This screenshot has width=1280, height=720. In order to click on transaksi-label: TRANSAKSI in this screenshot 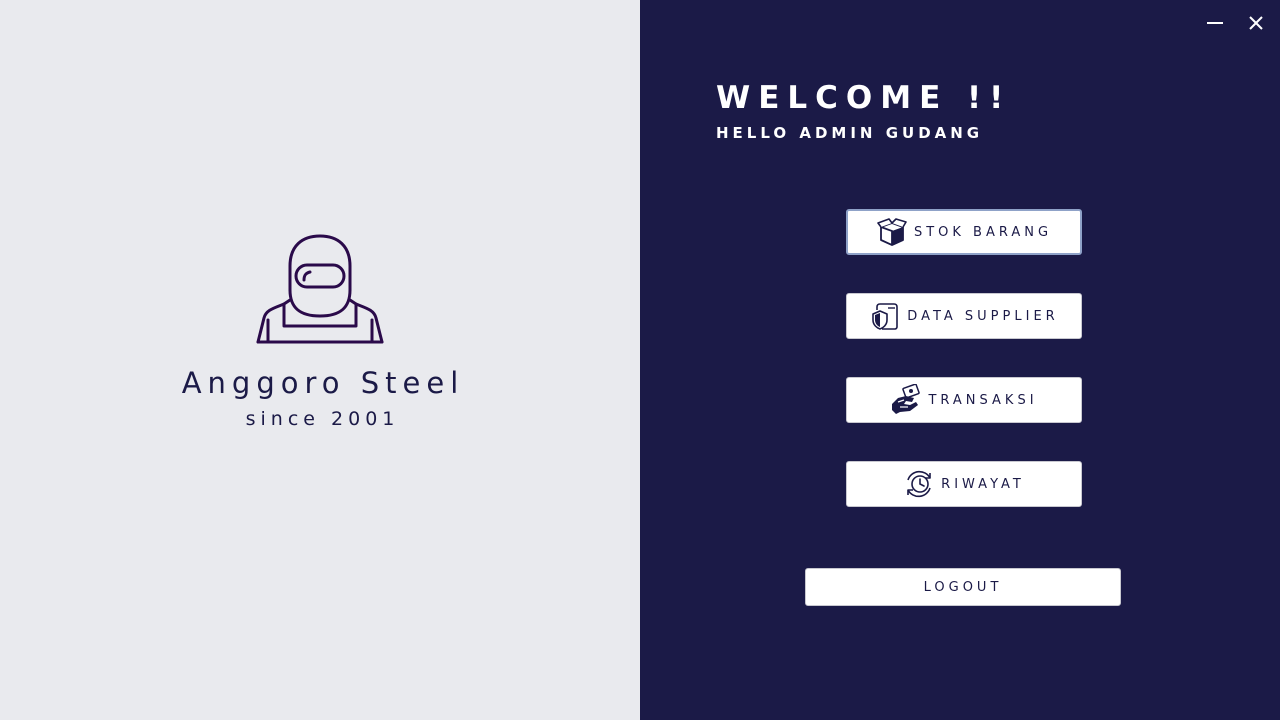, I will do `click(983, 400)`.